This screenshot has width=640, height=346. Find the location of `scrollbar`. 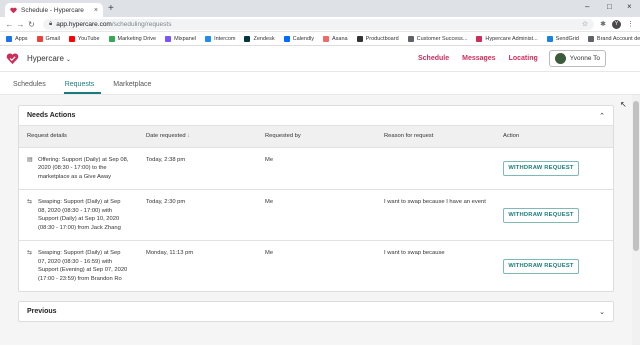

scrollbar is located at coordinates (636, 220).